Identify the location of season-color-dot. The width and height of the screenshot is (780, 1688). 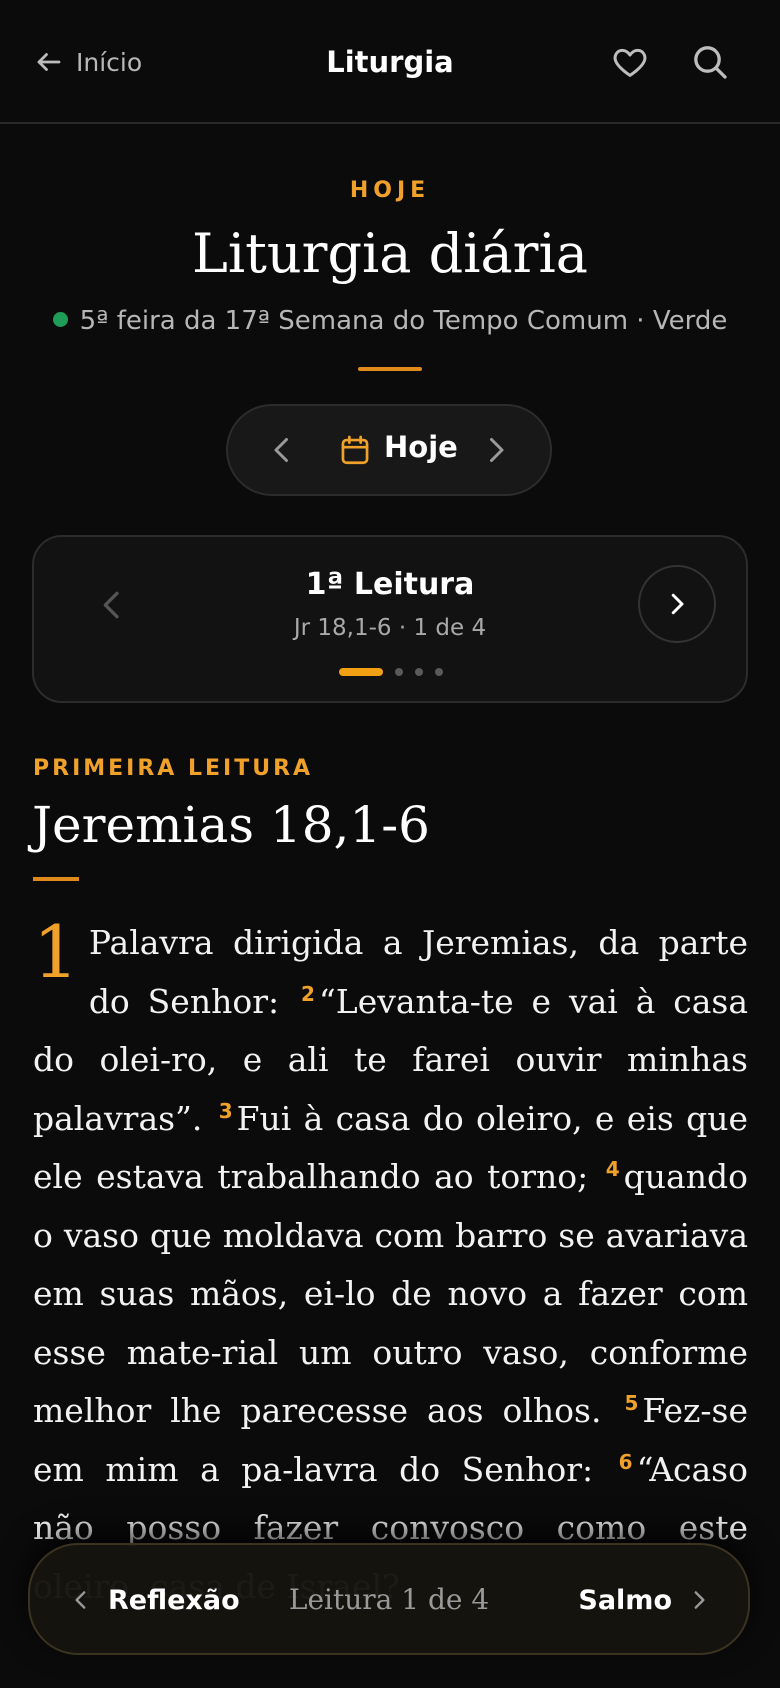
(60, 319).